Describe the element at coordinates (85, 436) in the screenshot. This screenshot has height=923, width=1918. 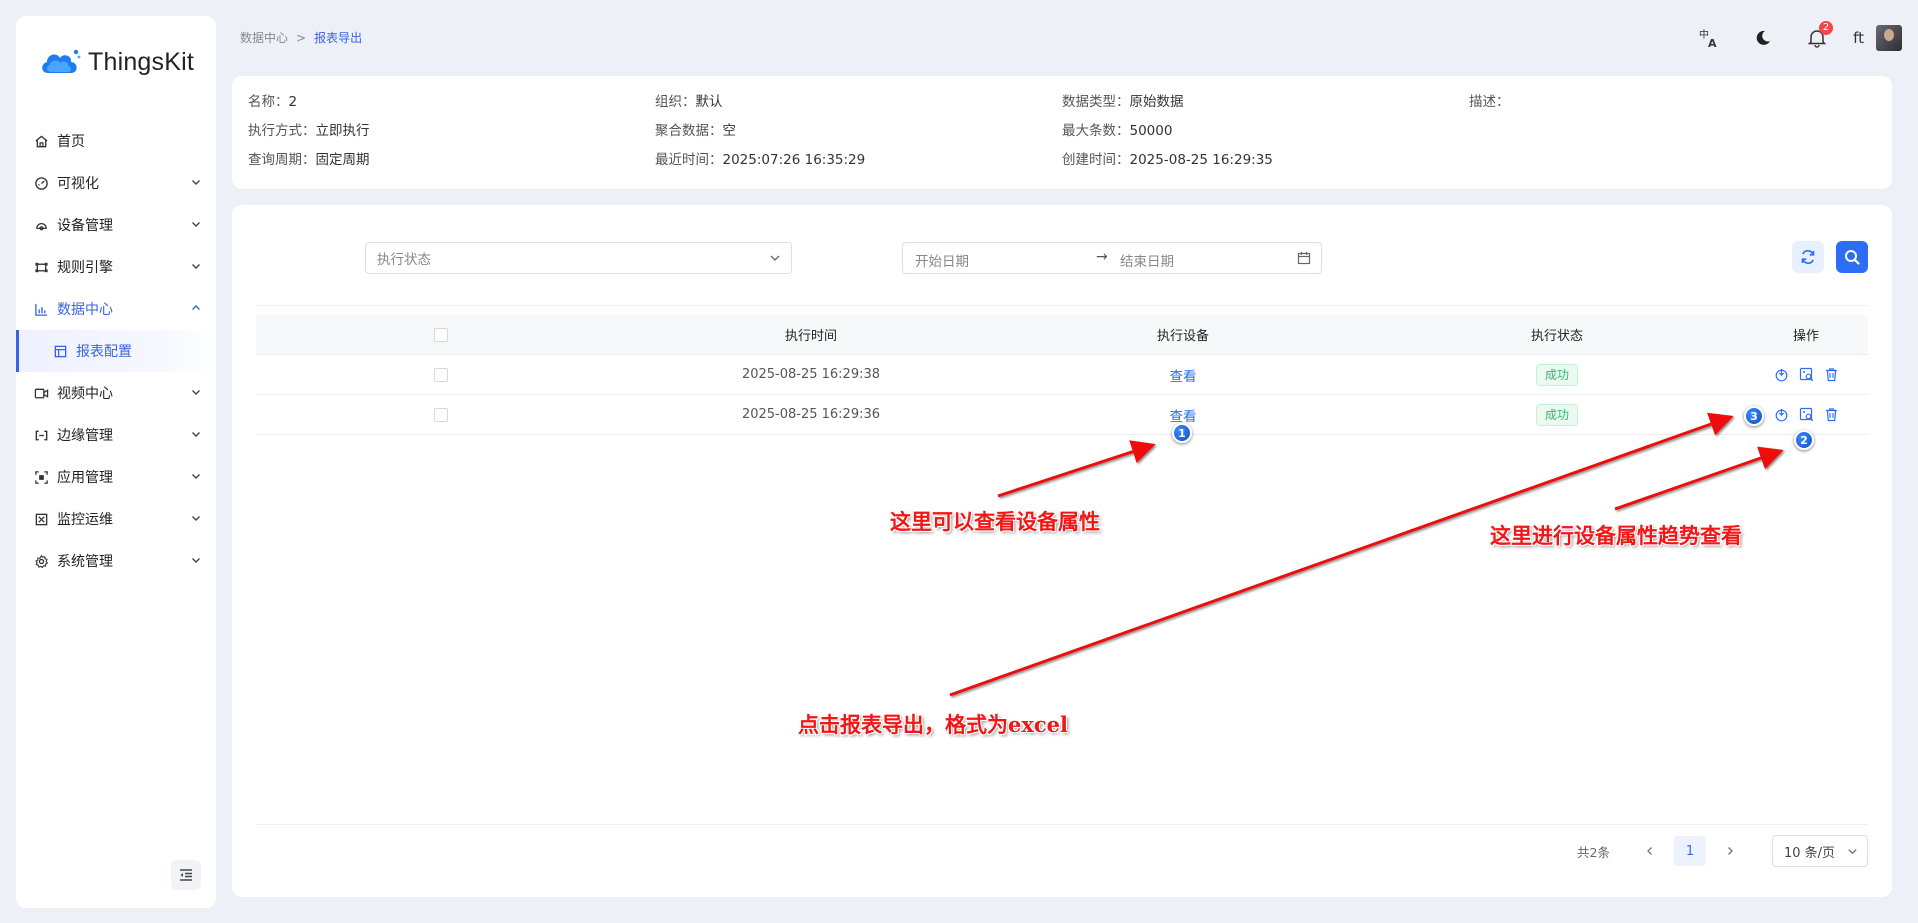
I see `sidebar-item-label: 边缘管理` at that location.